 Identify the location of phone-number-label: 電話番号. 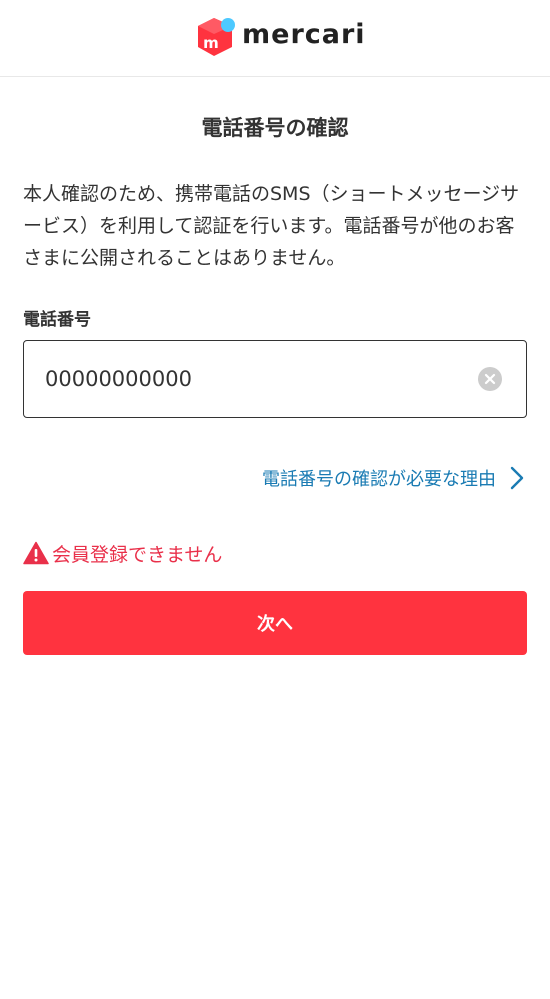
(57, 320).